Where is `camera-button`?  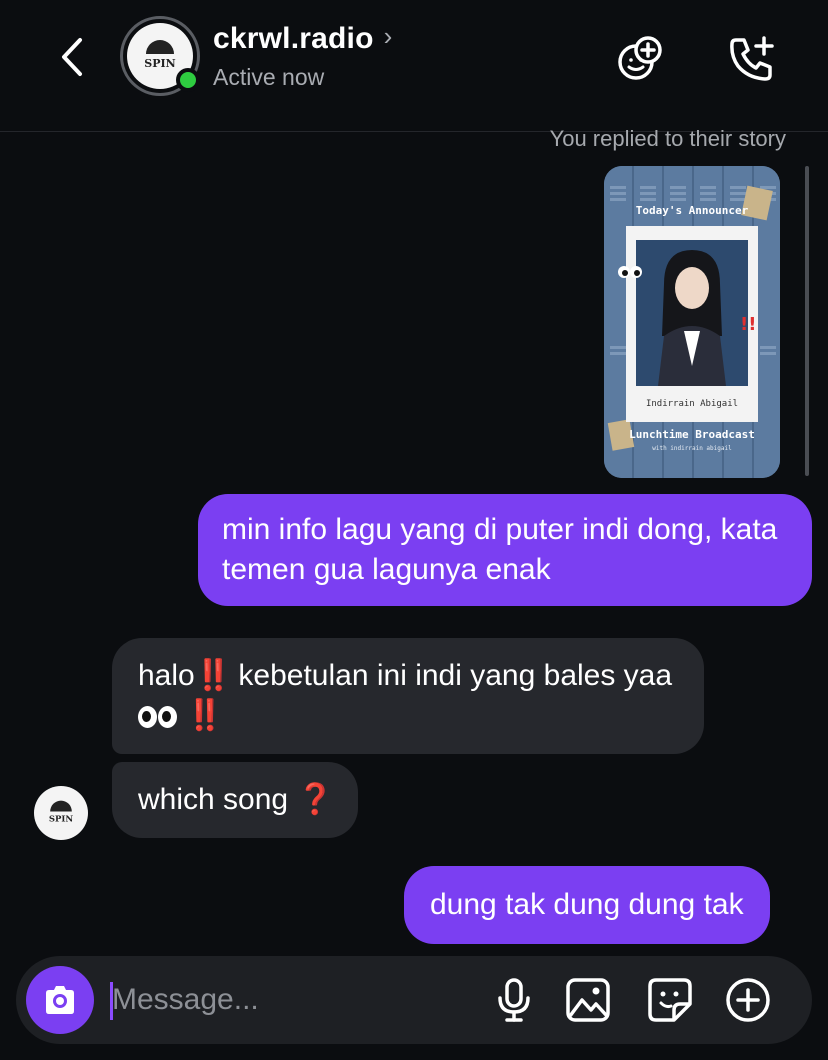 camera-button is located at coordinates (60, 1000).